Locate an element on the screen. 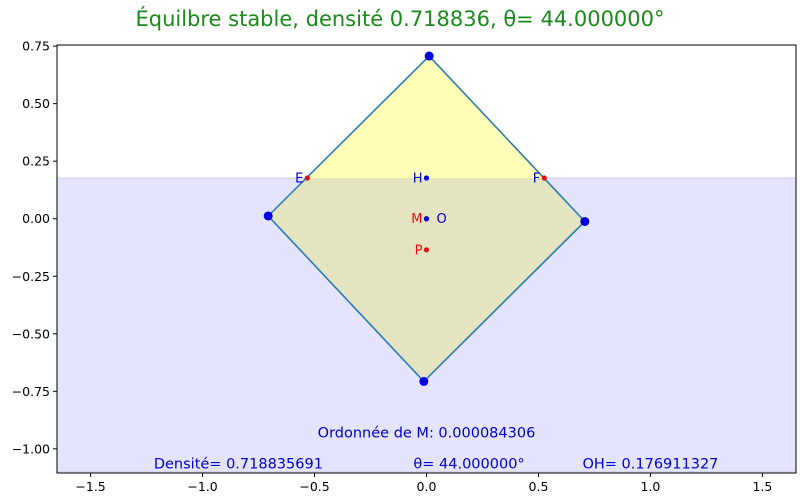 The height and width of the screenshot is (500, 800). point-f is located at coordinates (544, 178).